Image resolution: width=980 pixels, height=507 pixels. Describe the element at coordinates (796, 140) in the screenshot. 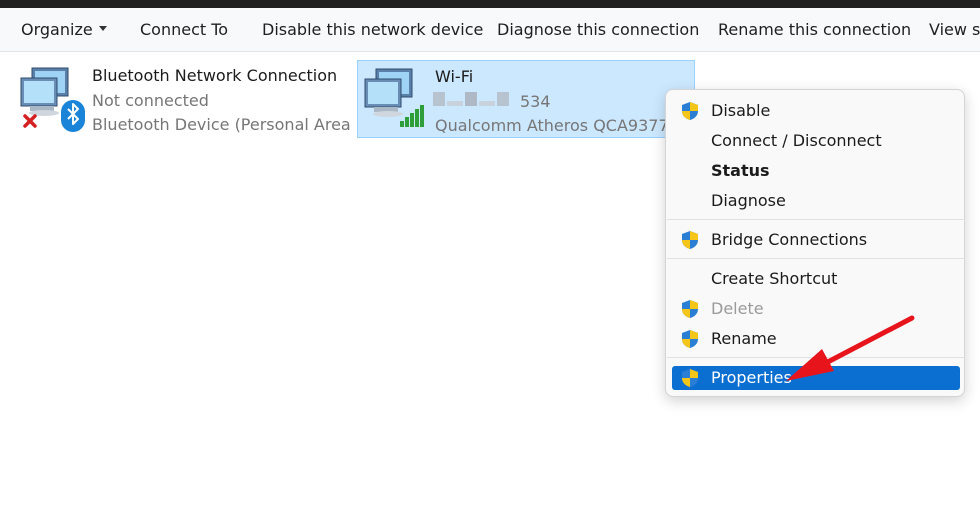

I see `menu-item-label: Connect / Disconnect` at that location.